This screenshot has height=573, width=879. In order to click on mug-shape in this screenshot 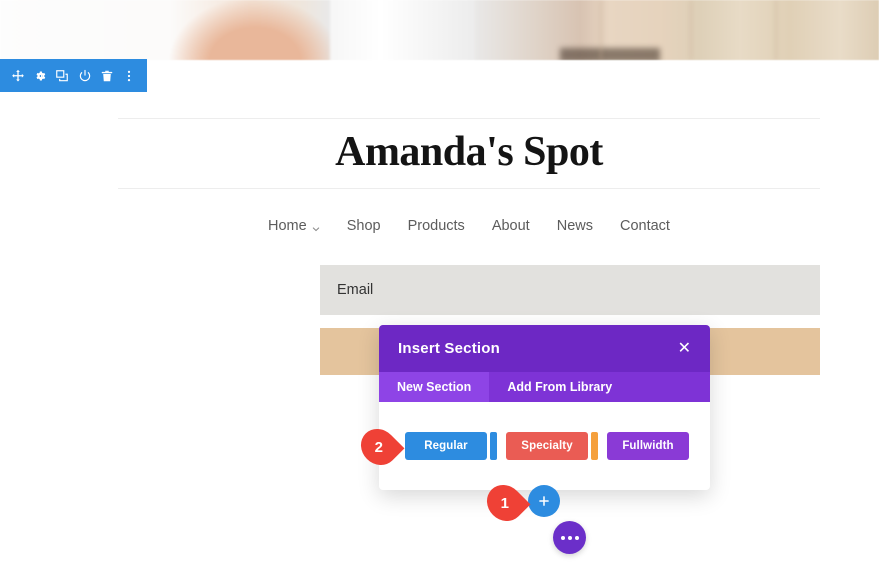, I will do `click(402, 30)`.